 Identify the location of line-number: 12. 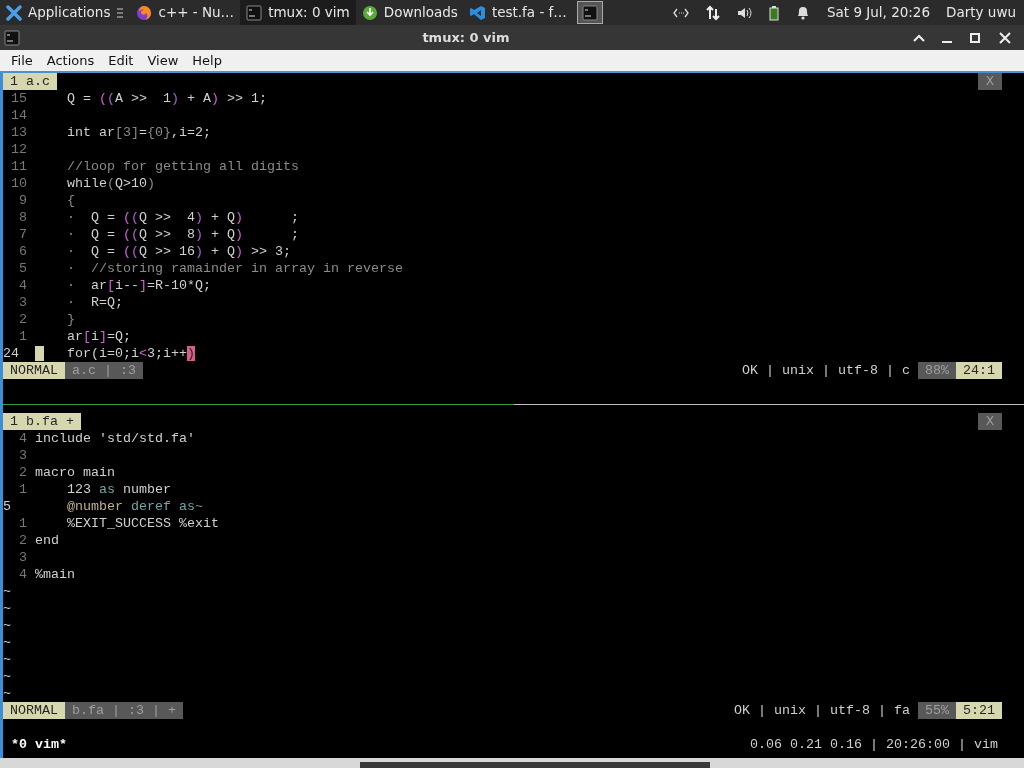
(19, 149).